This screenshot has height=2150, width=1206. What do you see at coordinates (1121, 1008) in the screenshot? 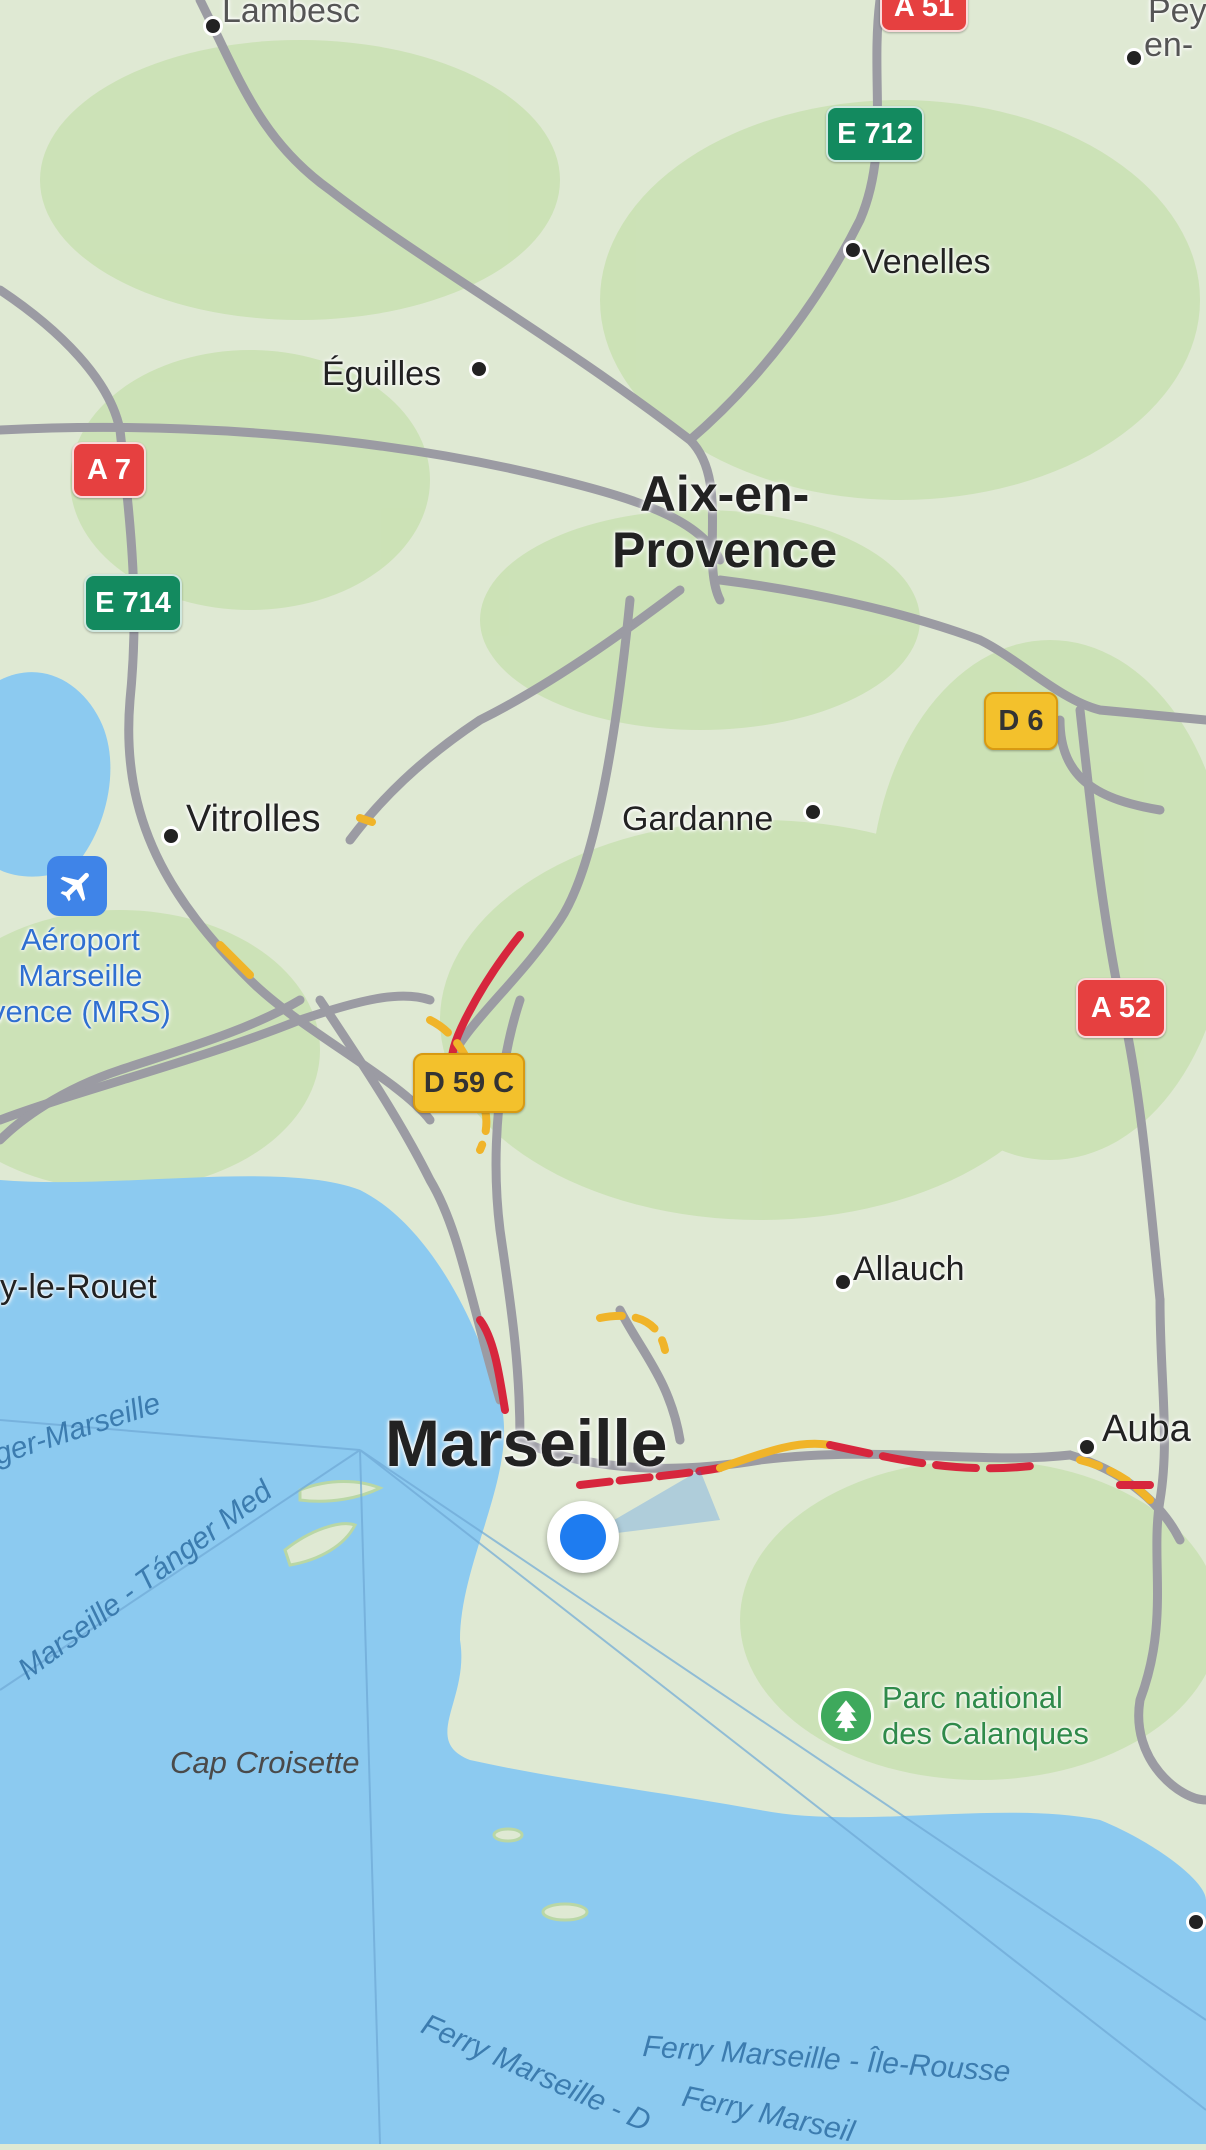
I see `shield-a52: A 52` at bounding box center [1121, 1008].